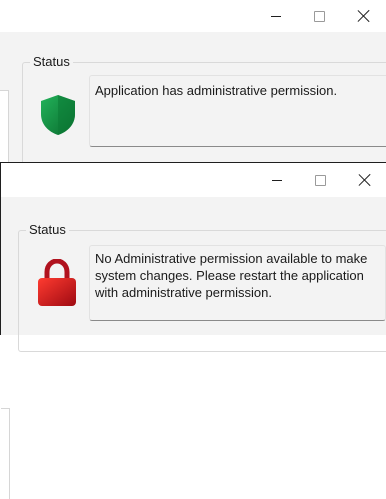  I want to click on lock-icon, so click(57, 282).